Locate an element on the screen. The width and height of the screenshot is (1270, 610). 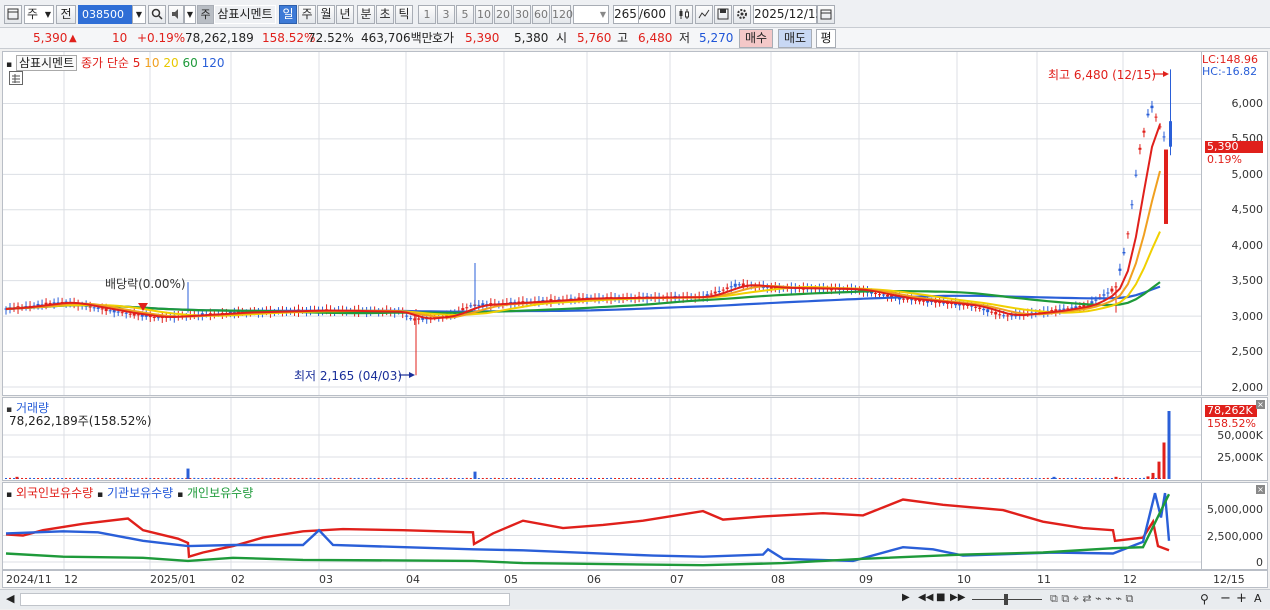
y-tick: 25,000K is located at coordinates (1240, 457).